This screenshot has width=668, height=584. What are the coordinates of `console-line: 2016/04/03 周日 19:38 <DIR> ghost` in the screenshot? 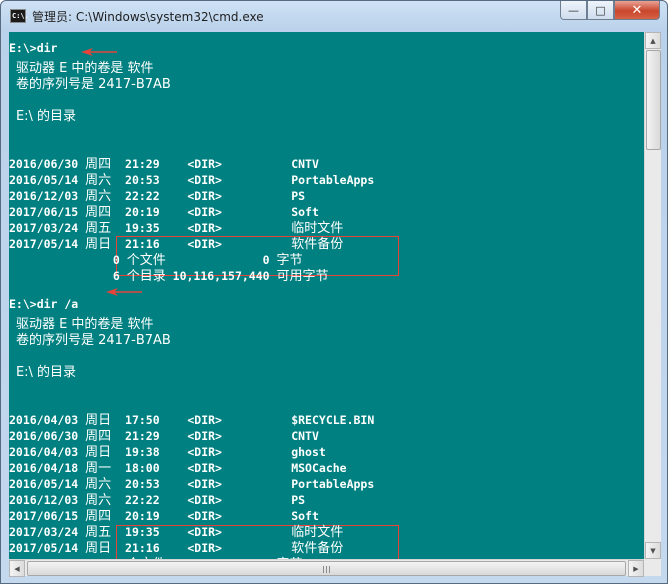 It's located at (167, 450).